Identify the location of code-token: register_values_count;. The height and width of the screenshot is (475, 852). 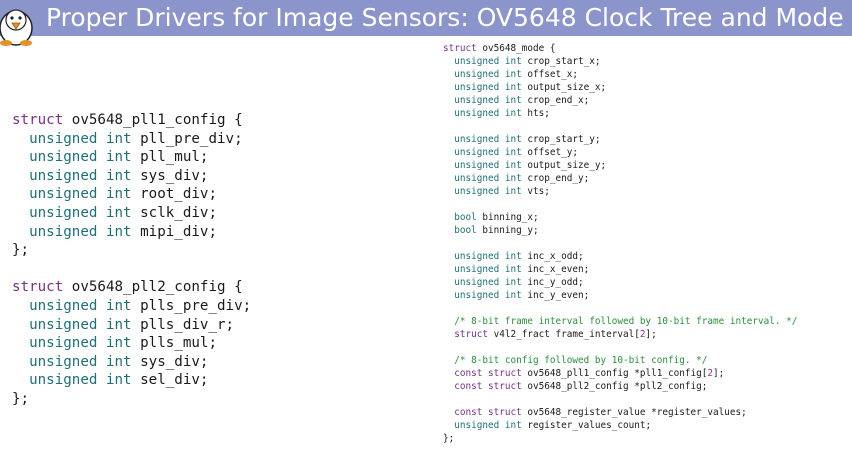
(589, 425).